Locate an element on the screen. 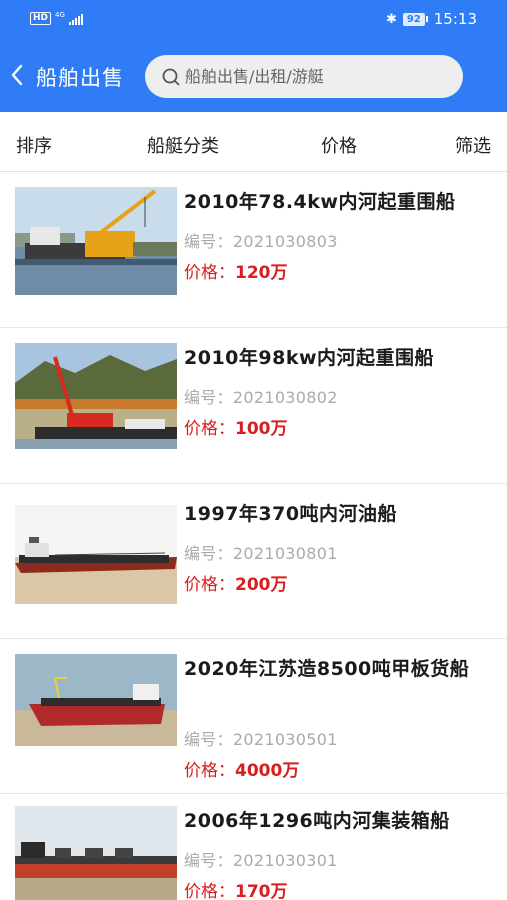 The image size is (507, 900). search-input is located at coordinates (315, 76).